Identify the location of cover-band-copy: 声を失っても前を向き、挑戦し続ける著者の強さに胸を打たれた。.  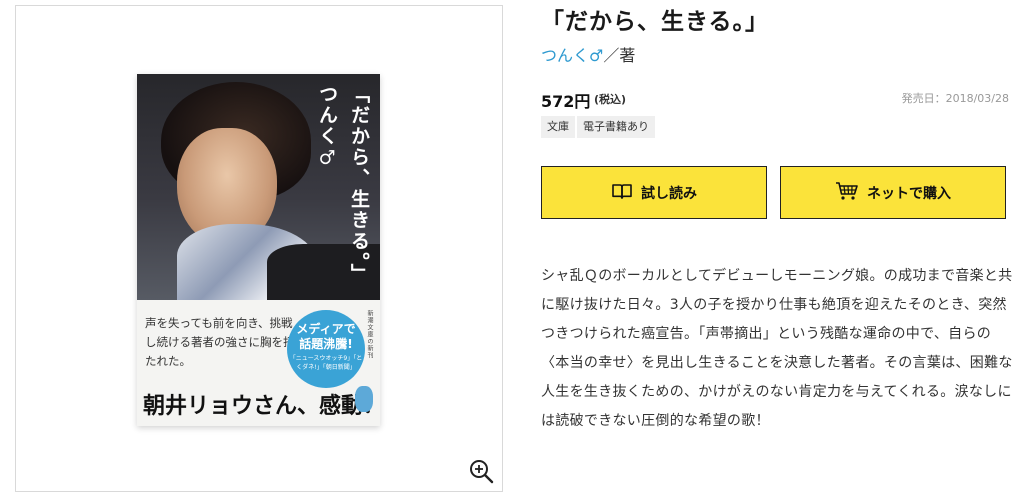
(220, 342).